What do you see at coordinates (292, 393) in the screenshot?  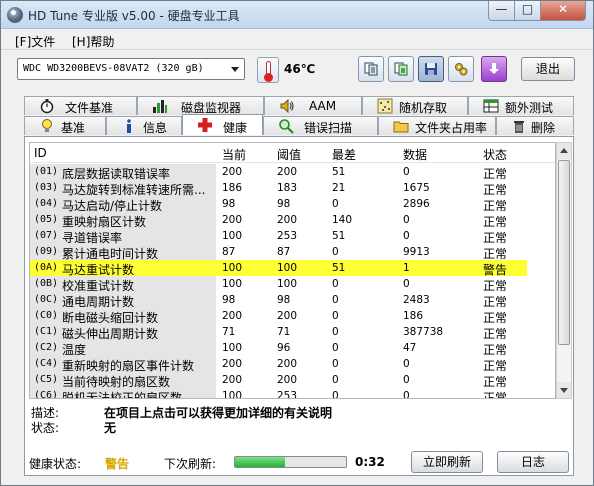 I see `table-row: (C6) 脱机无法校正的扇区数 100 253 0 0 正常` at bounding box center [292, 393].